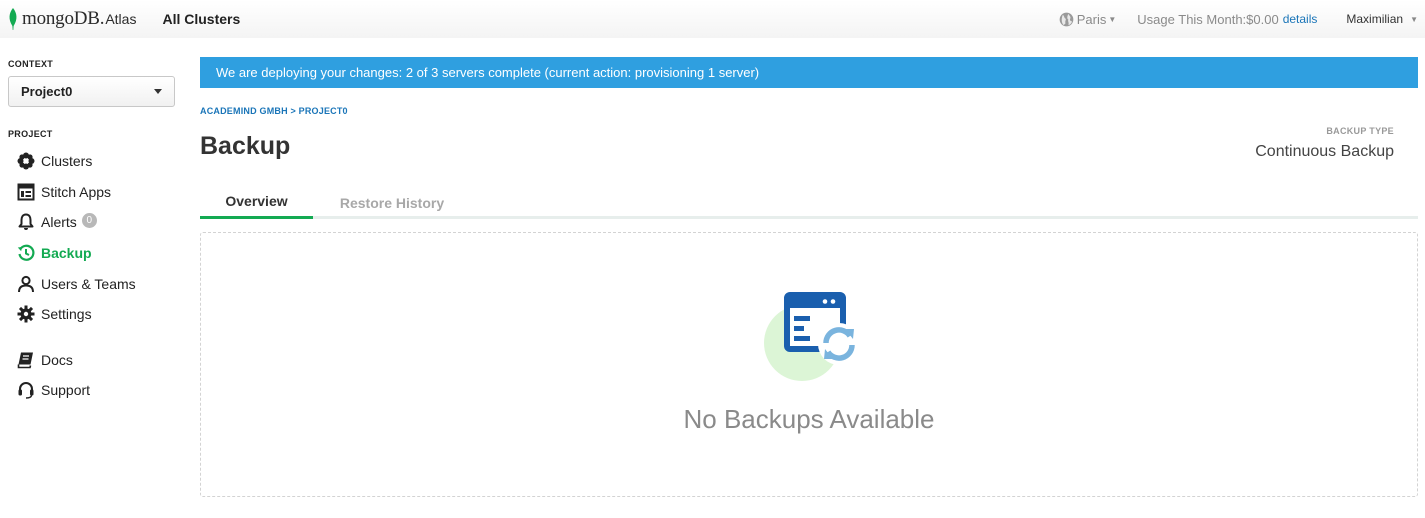 The height and width of the screenshot is (518, 1425). Describe the element at coordinates (13, 19) in the screenshot. I see `leaf-icon` at that location.